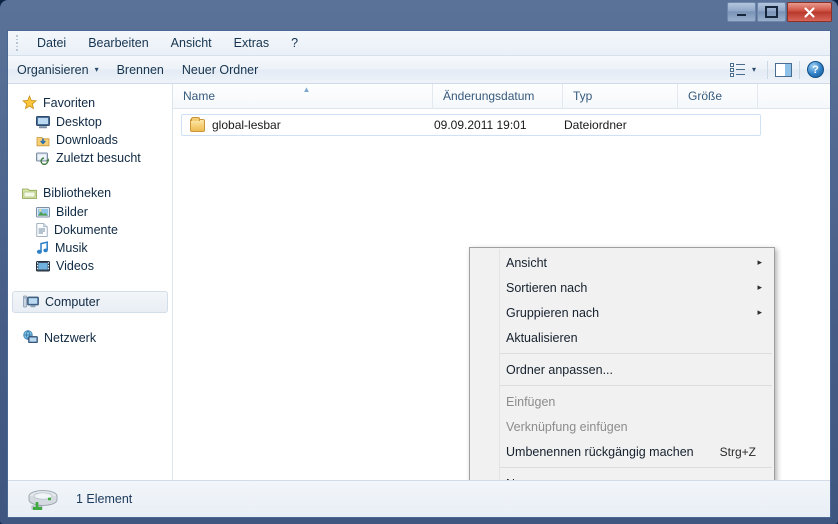 The height and width of the screenshot is (524, 838). What do you see at coordinates (72, 212) in the screenshot?
I see `sidebar-label-bilder: Bilder` at bounding box center [72, 212].